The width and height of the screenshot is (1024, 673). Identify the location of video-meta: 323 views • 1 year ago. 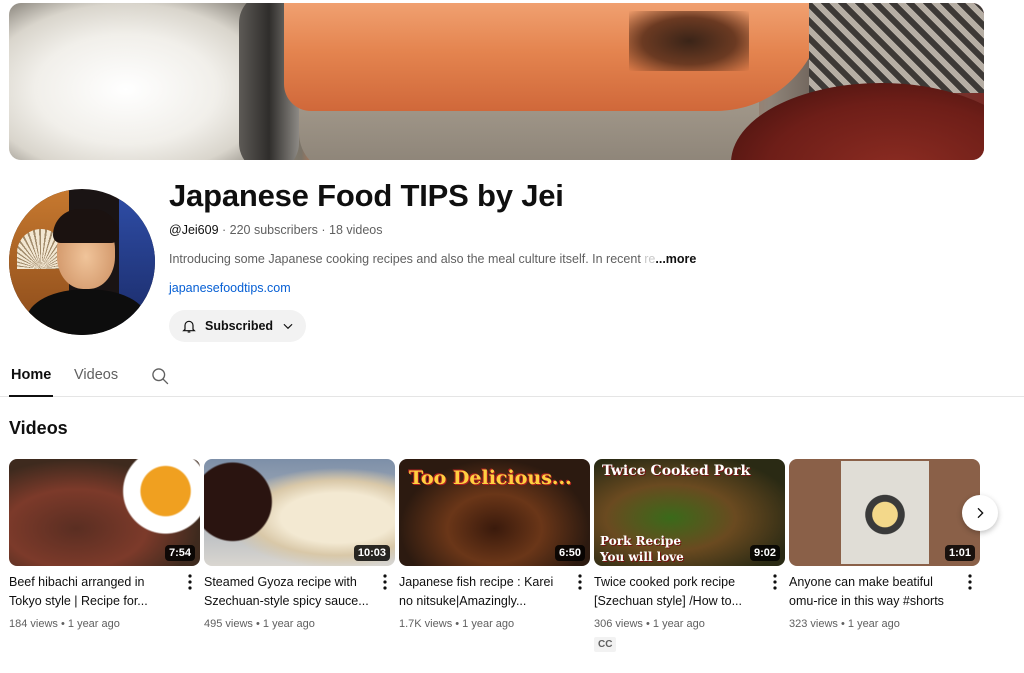
(844, 624).